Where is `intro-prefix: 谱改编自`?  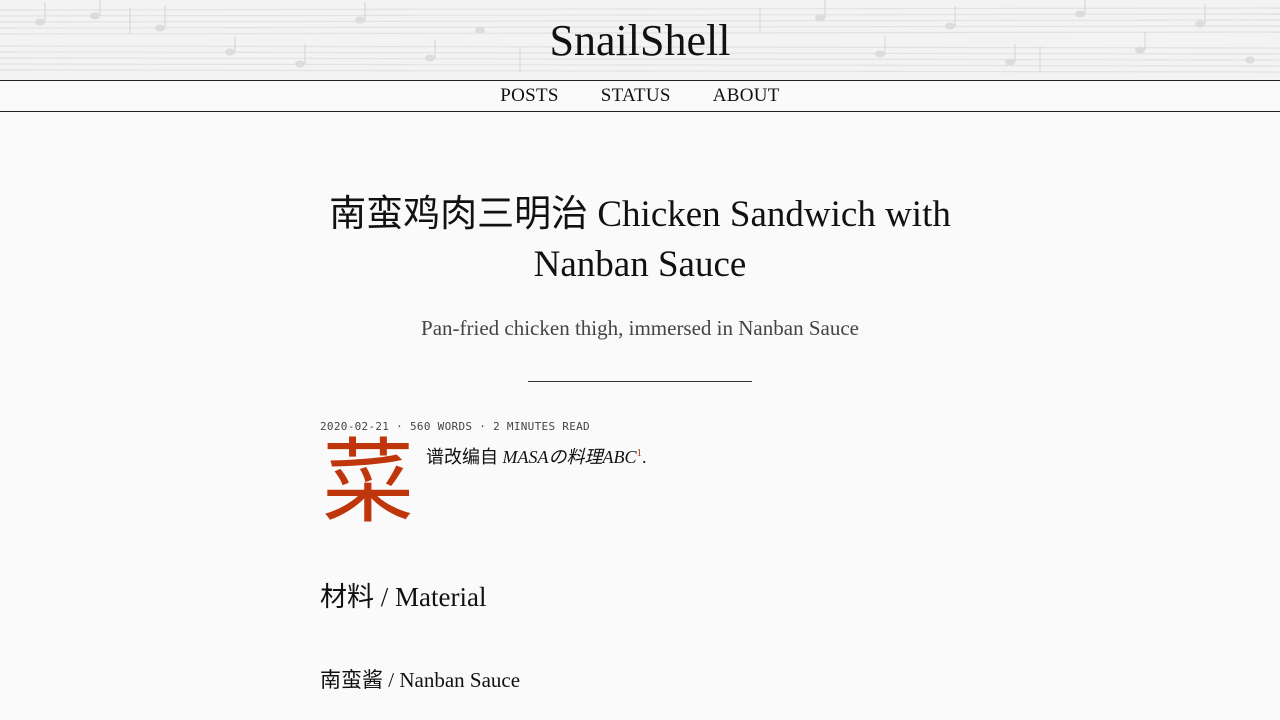 intro-prefix: 谱改编自 is located at coordinates (464, 457).